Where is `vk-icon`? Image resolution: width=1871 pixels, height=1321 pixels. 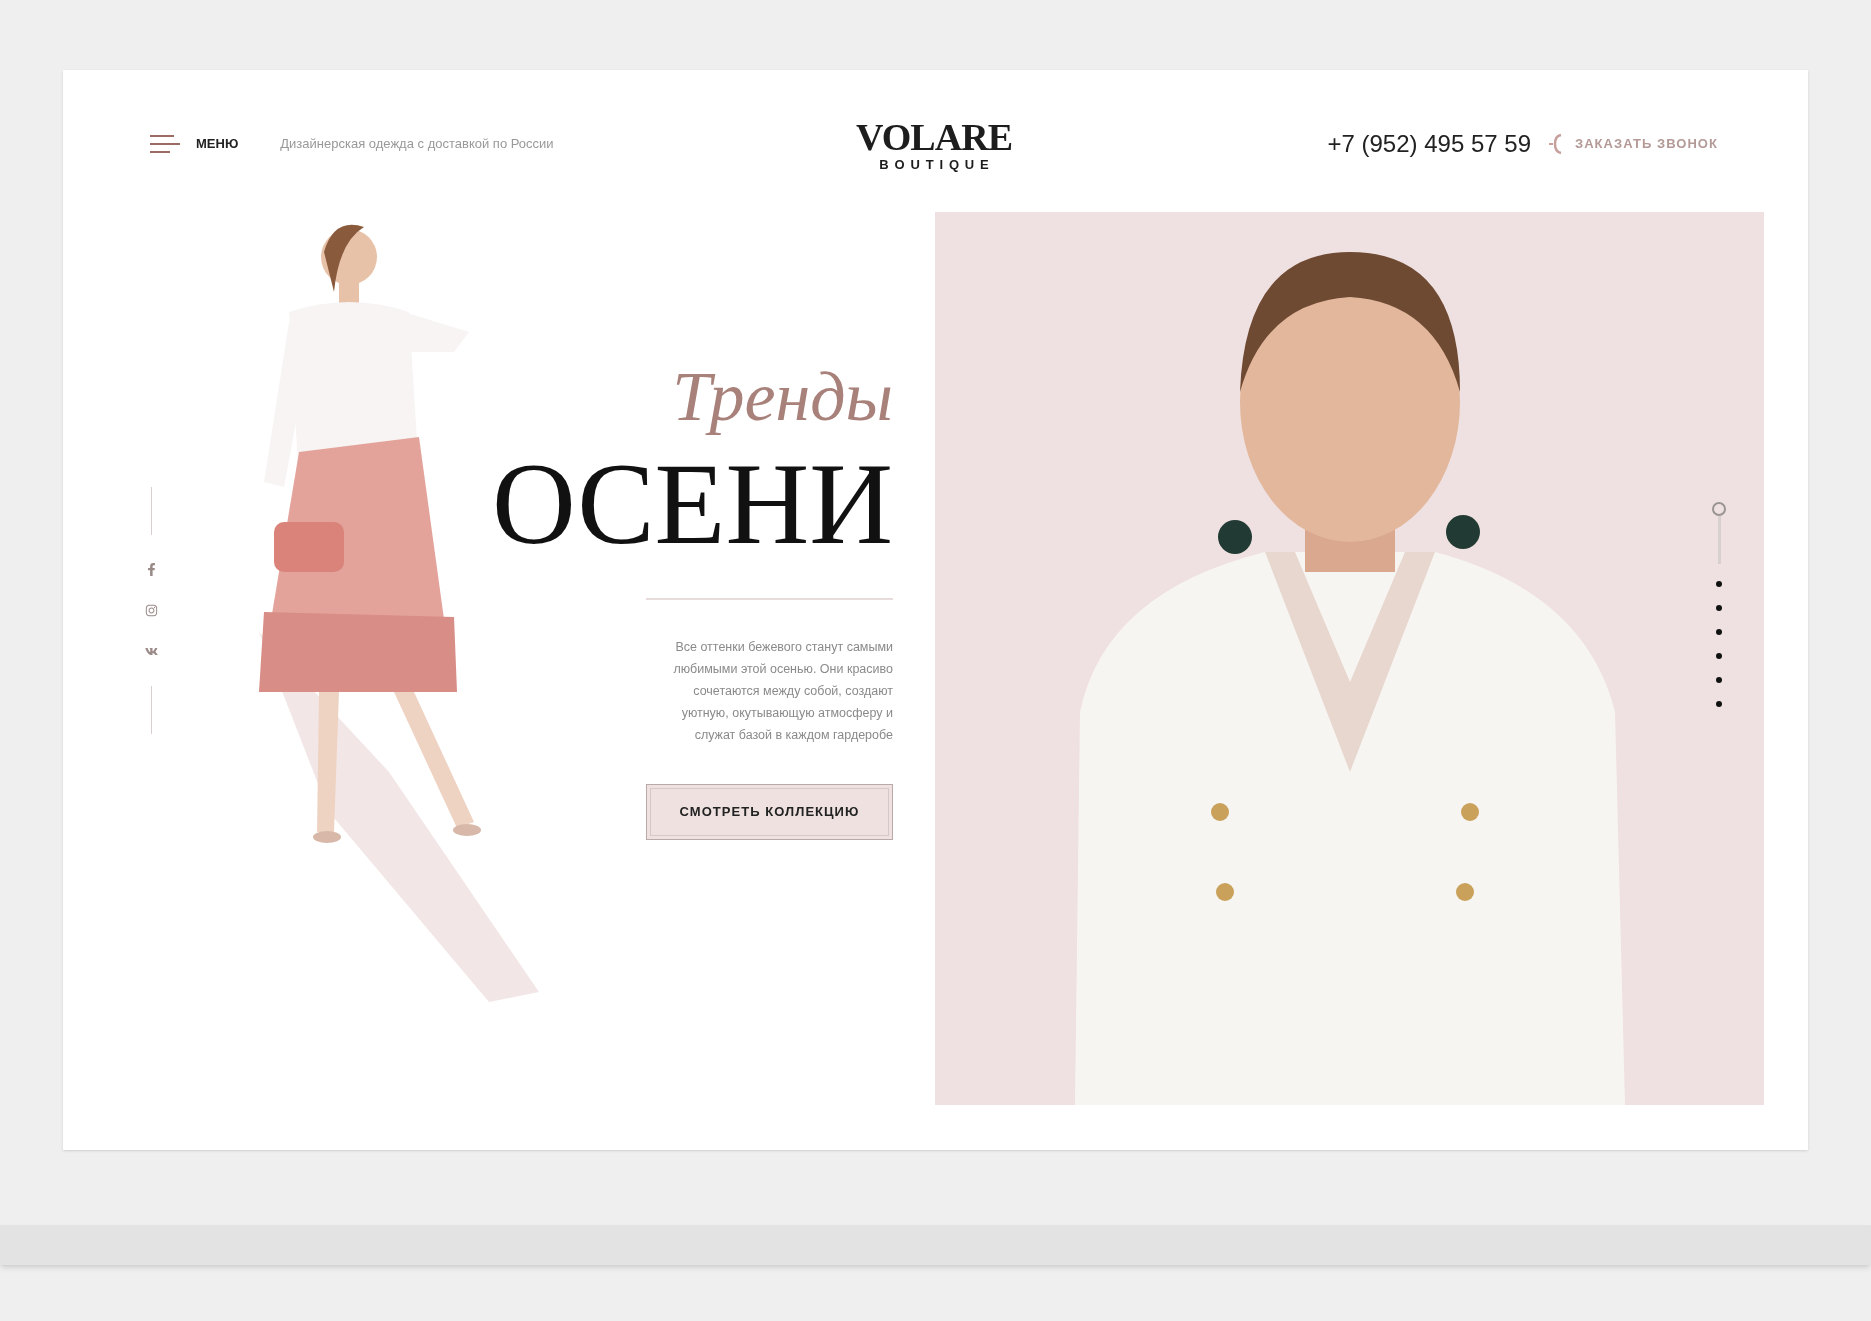 vk-icon is located at coordinates (151, 651).